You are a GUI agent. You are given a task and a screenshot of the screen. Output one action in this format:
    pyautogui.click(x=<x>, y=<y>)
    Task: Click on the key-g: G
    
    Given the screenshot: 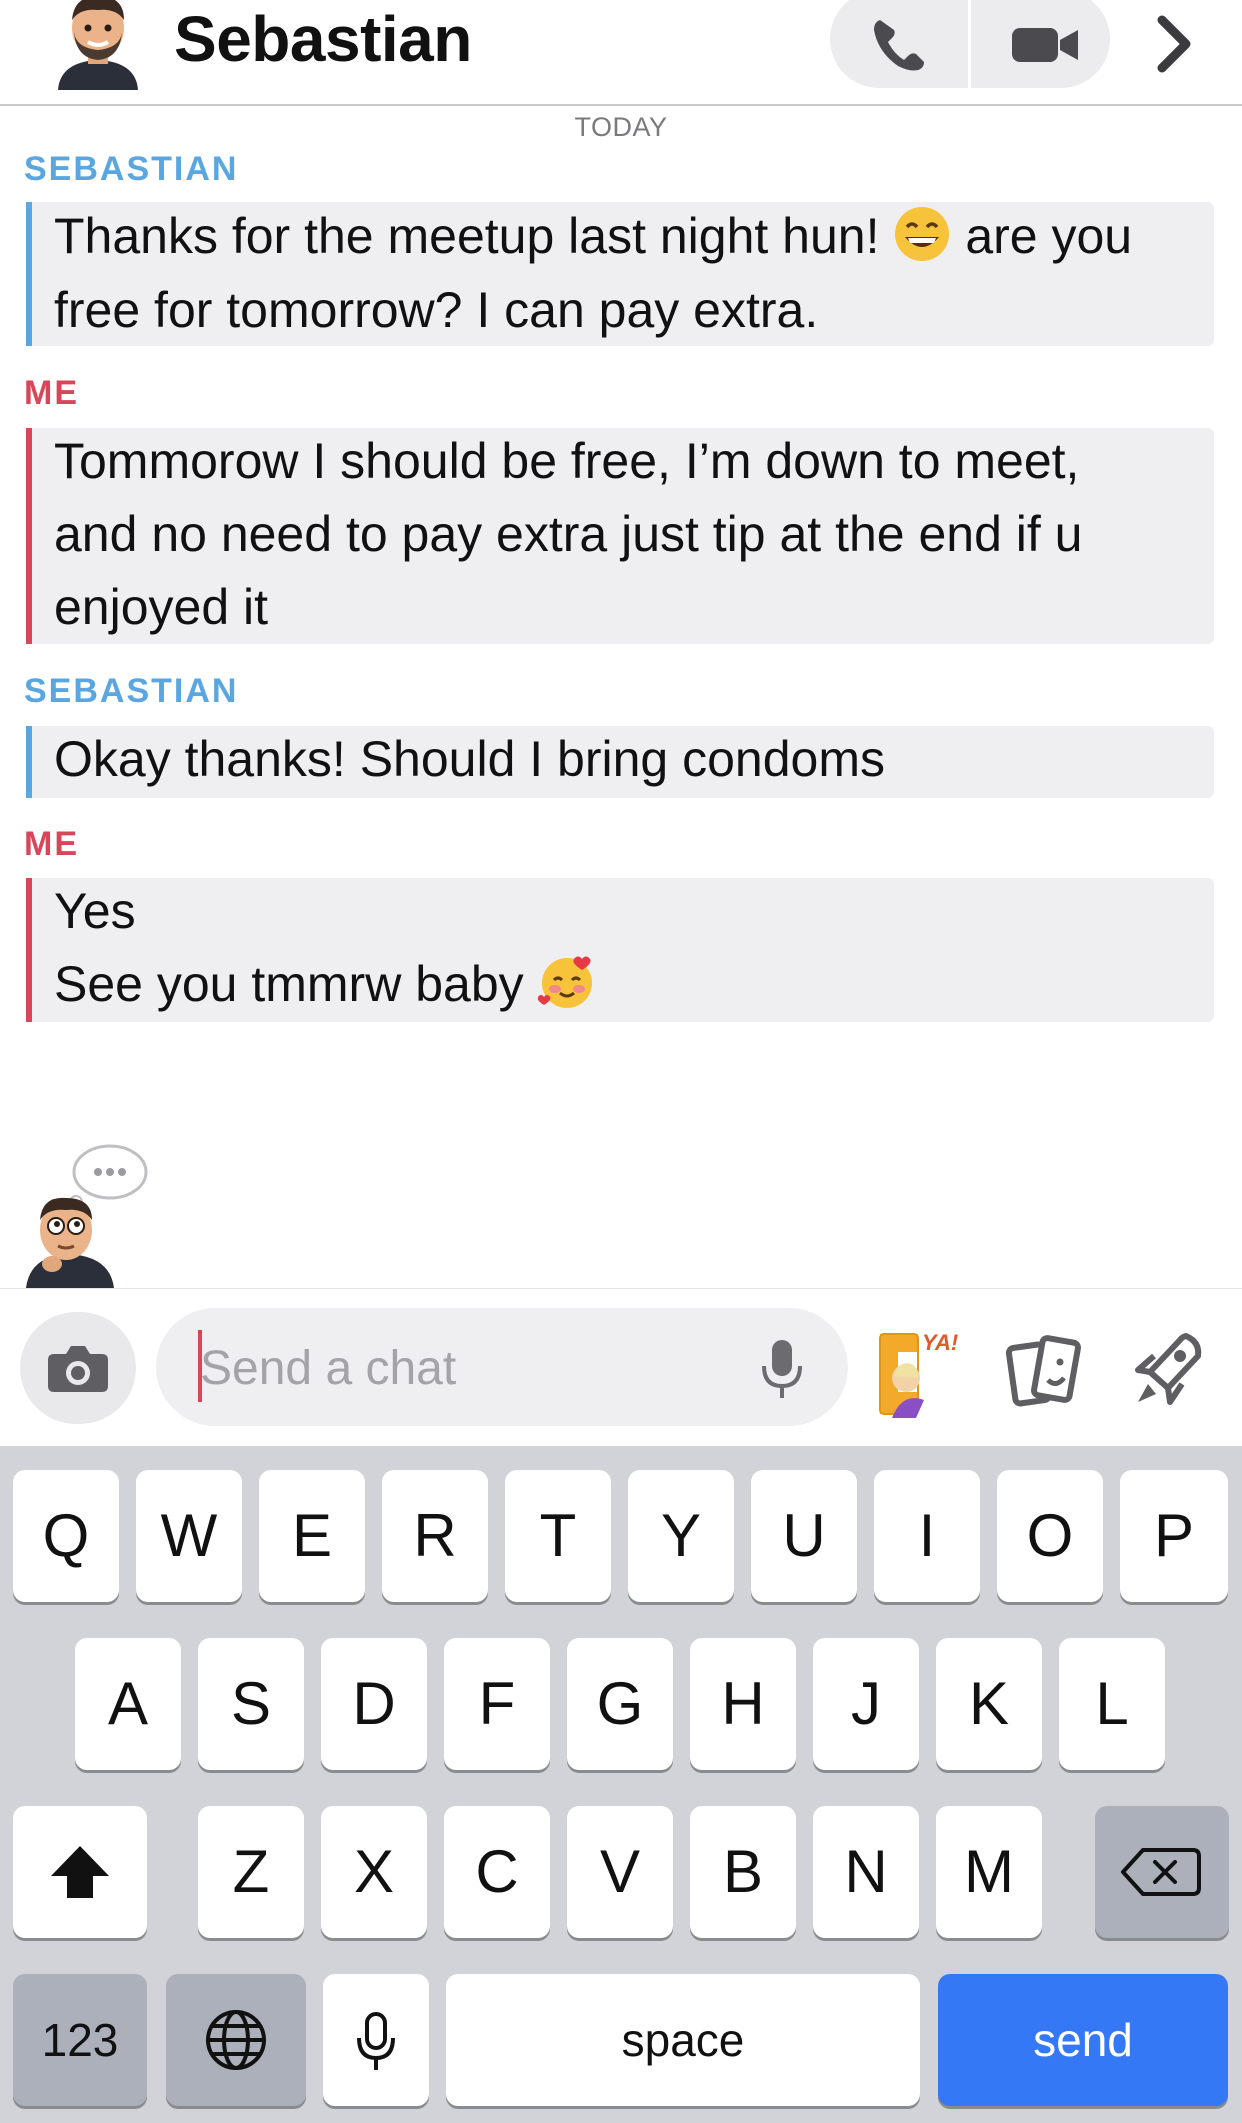 What is the action you would take?
    pyautogui.click(x=620, y=1704)
    